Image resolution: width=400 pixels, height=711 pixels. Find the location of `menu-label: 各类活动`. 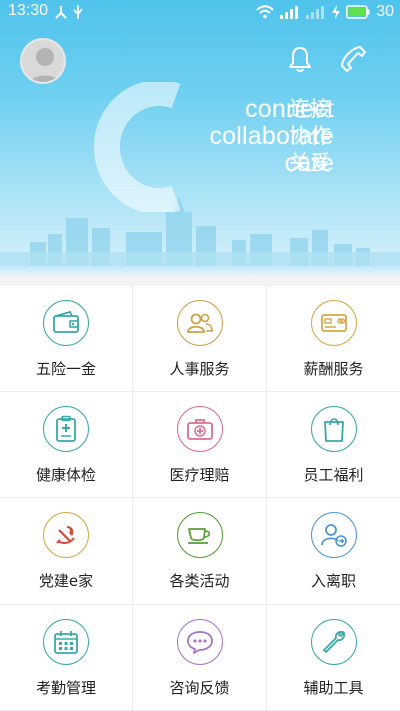

menu-label: 各类活动 is located at coordinates (199, 581).